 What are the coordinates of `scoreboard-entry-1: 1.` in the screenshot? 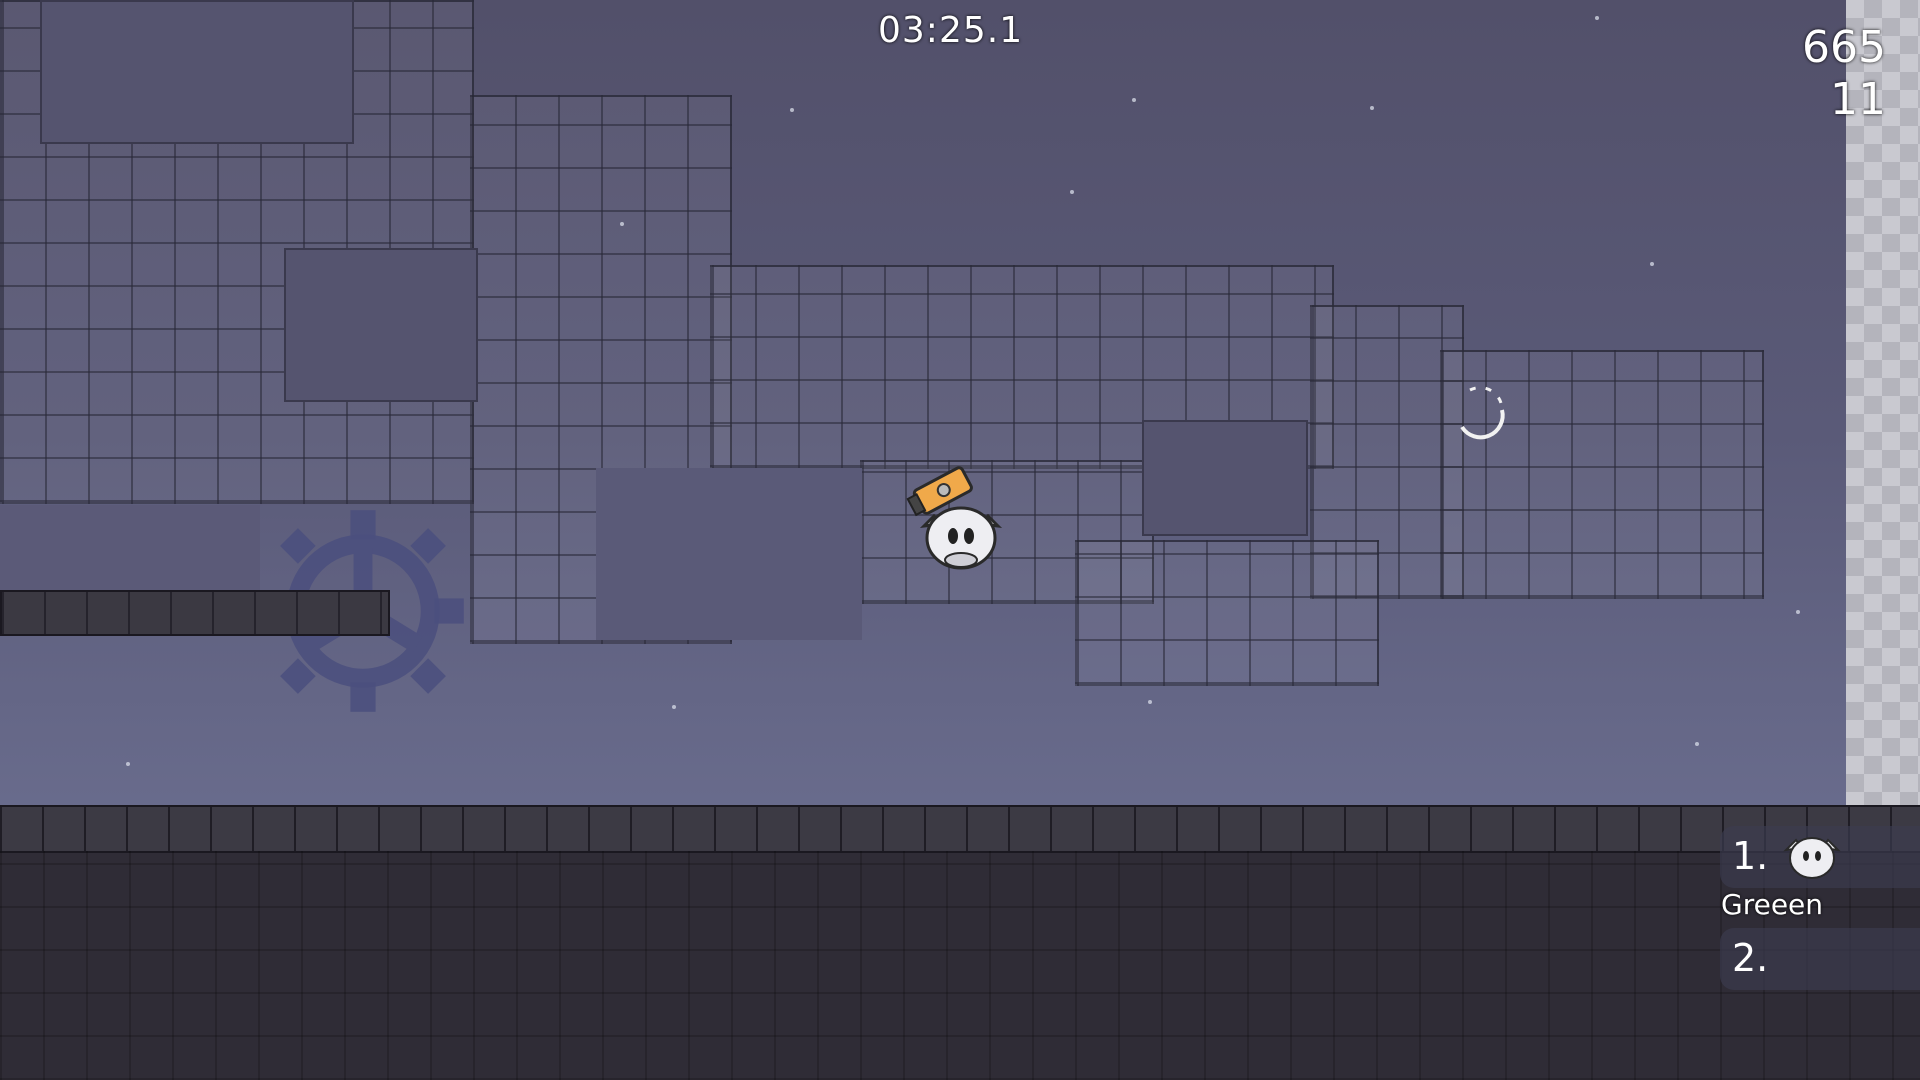 It's located at (1820, 857).